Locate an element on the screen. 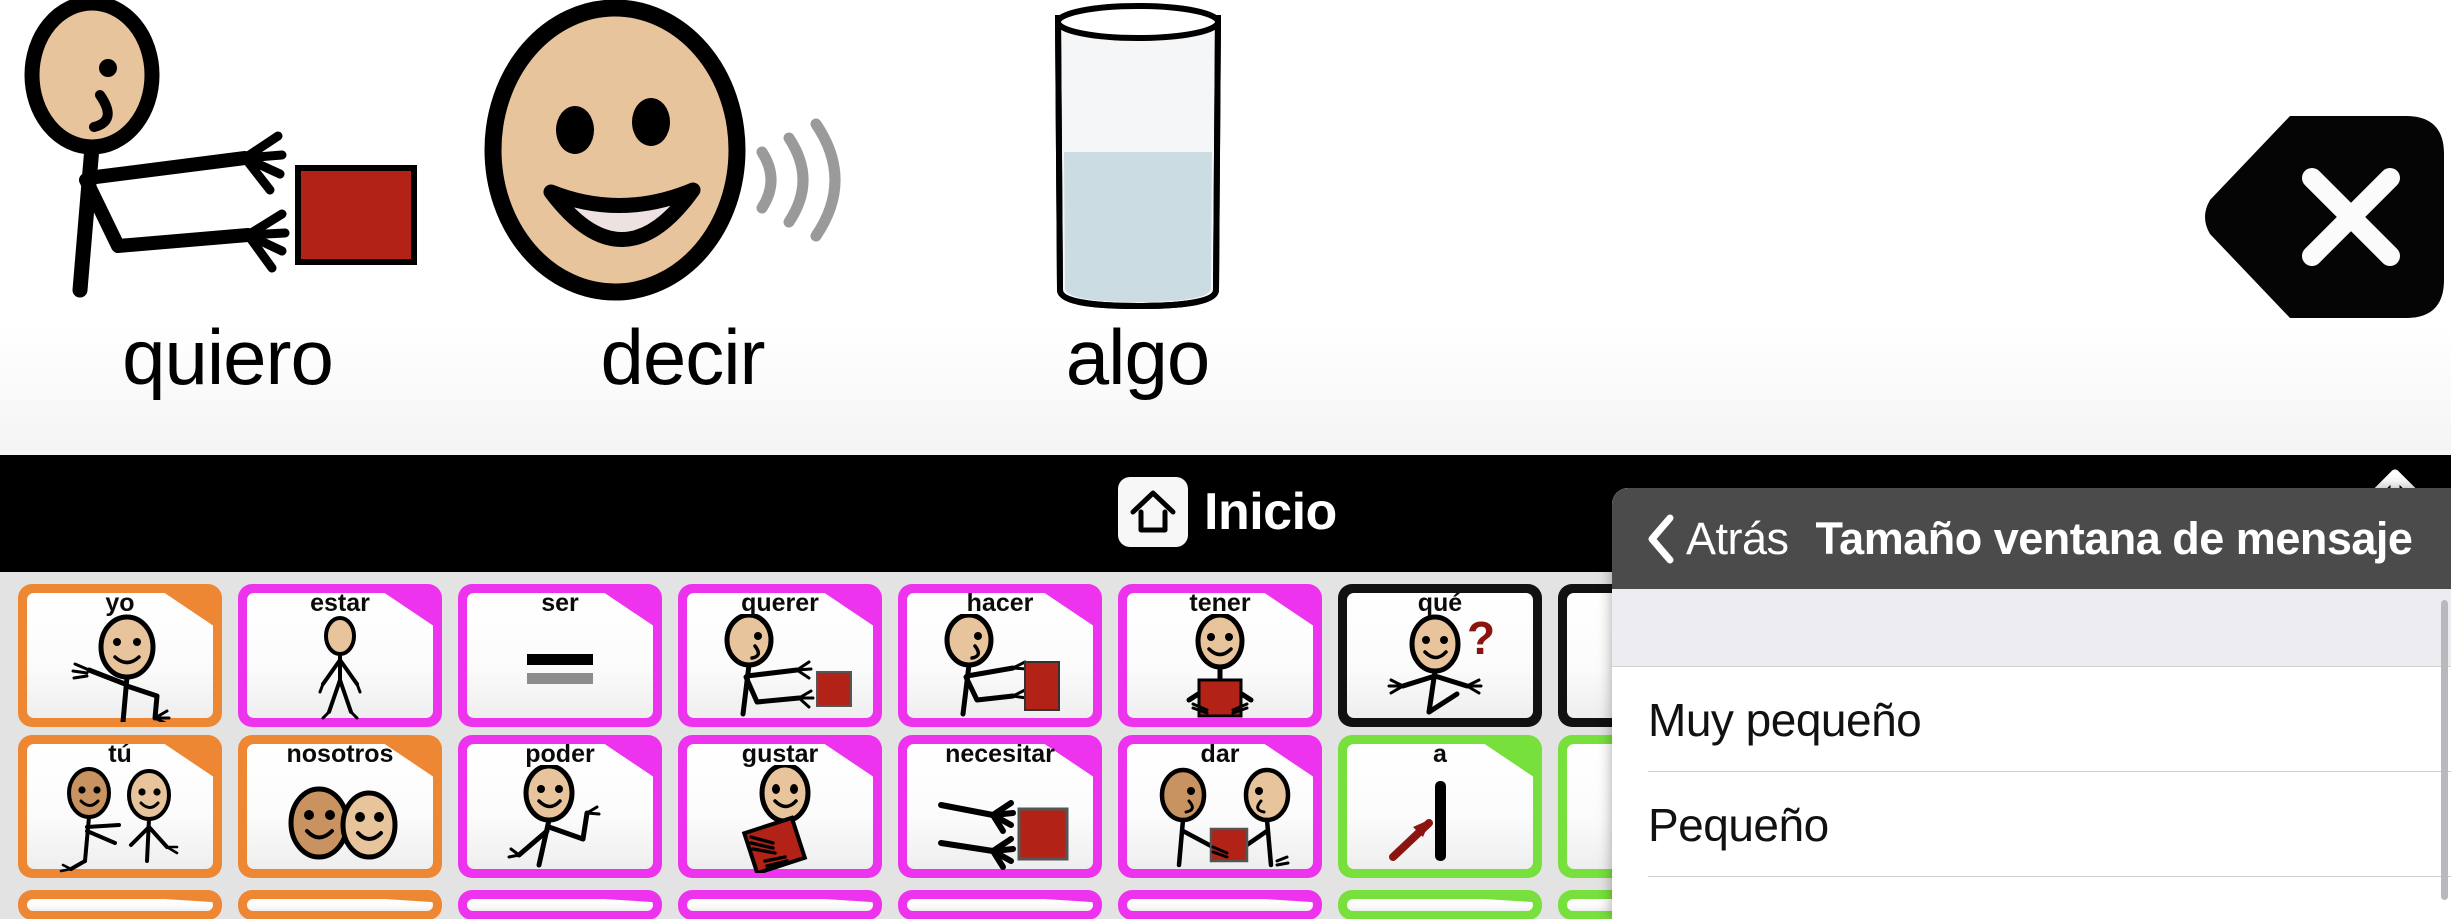  message-item: decir is located at coordinates (682, 227).